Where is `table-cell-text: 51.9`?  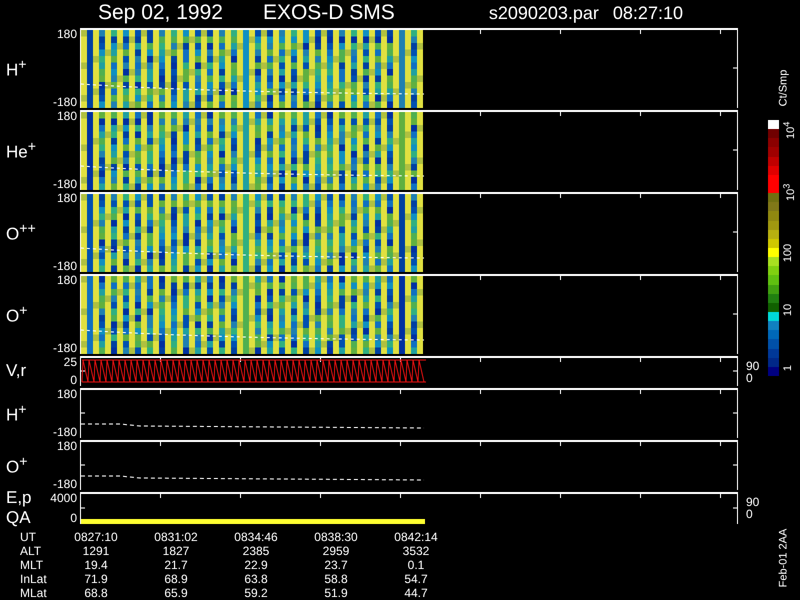 table-cell-text: 51.9 is located at coordinates (336, 593).